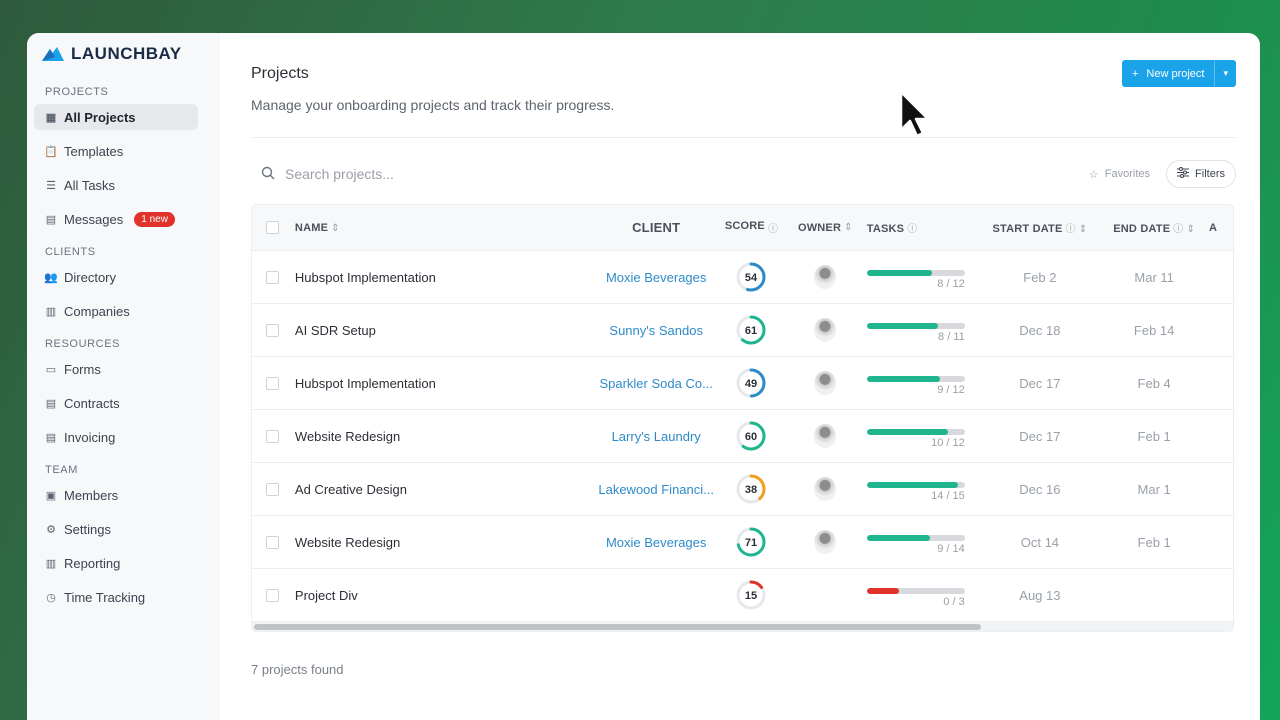  What do you see at coordinates (825, 228) in the screenshot?
I see `col-owner: OWNER ⇕` at bounding box center [825, 228].